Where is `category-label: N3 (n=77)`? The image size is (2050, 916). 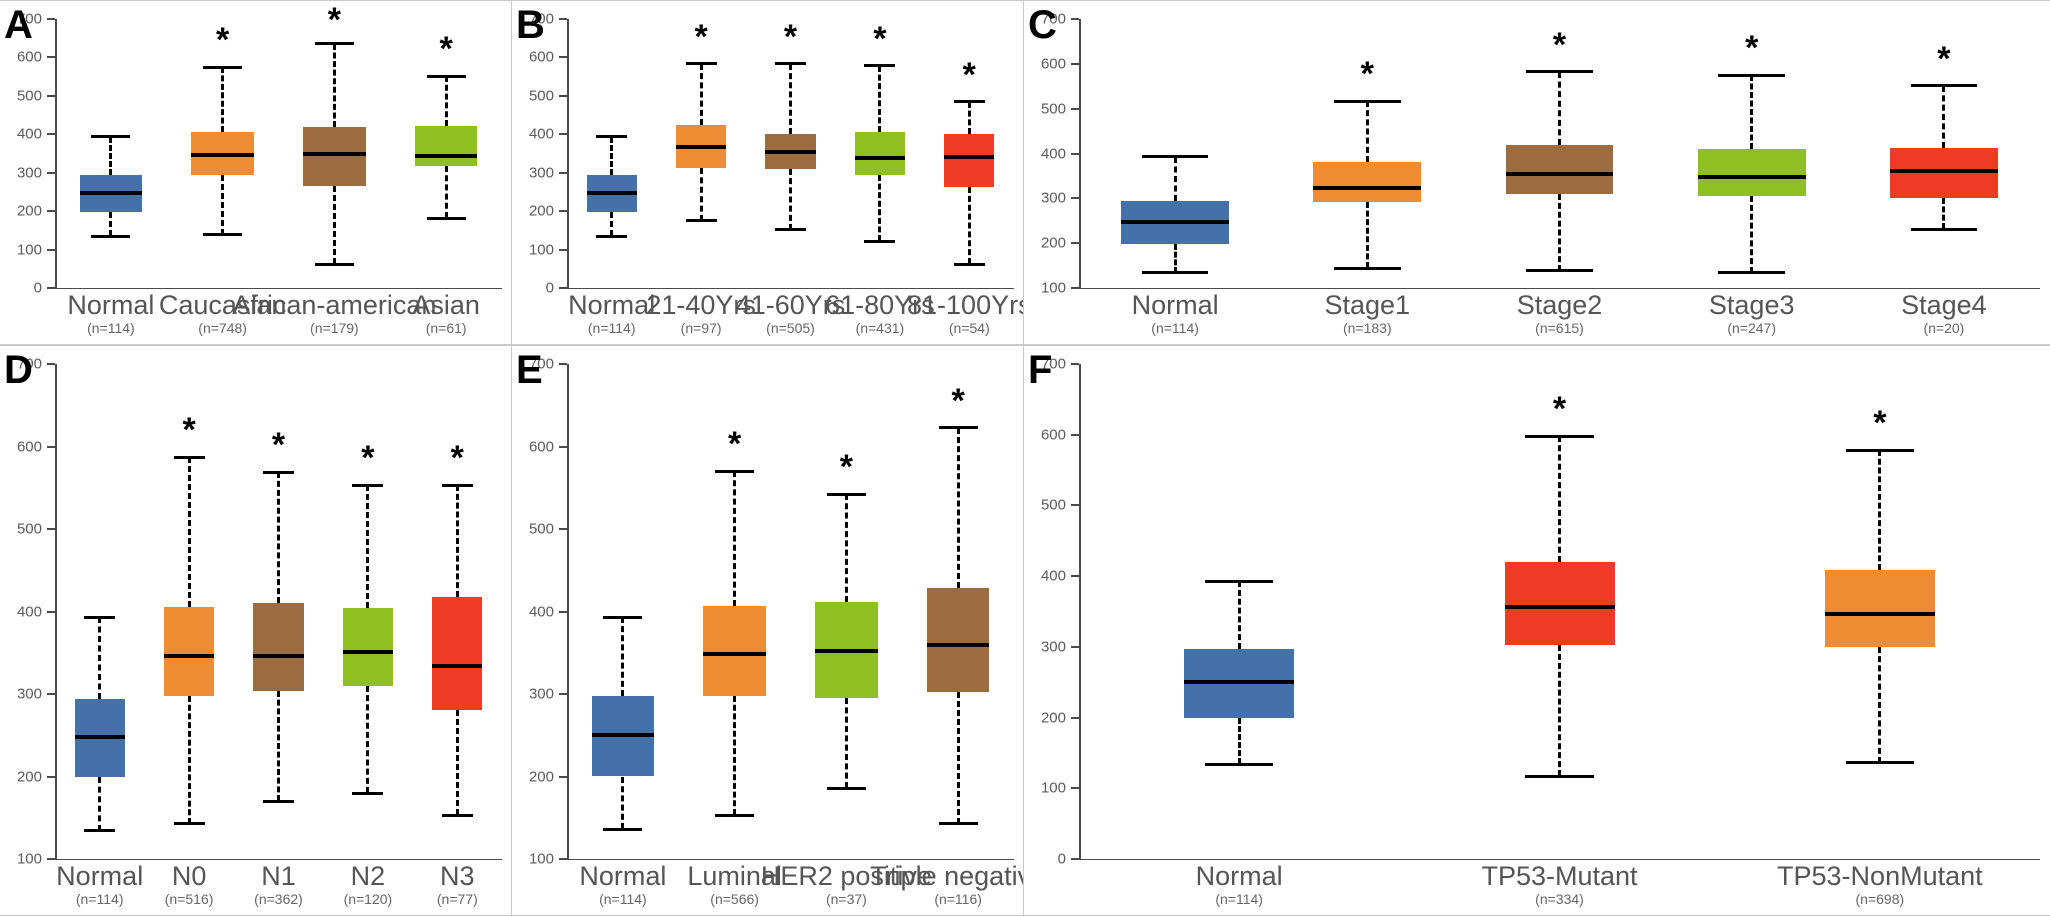 category-label: N3 (n=77) is located at coordinates (457, 884).